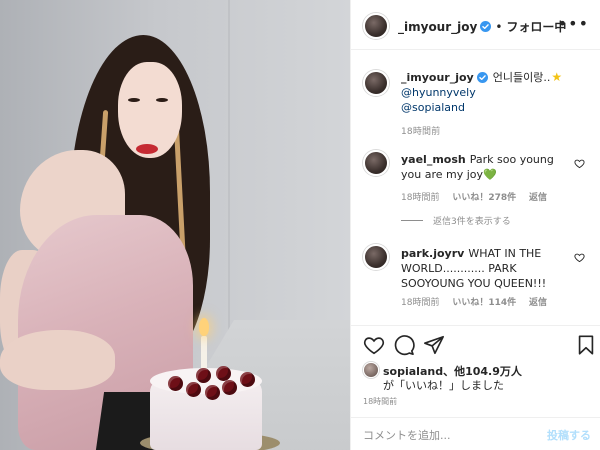 The height and width of the screenshot is (450, 600). I want to click on more-options-icon: •••, so click(573, 23).